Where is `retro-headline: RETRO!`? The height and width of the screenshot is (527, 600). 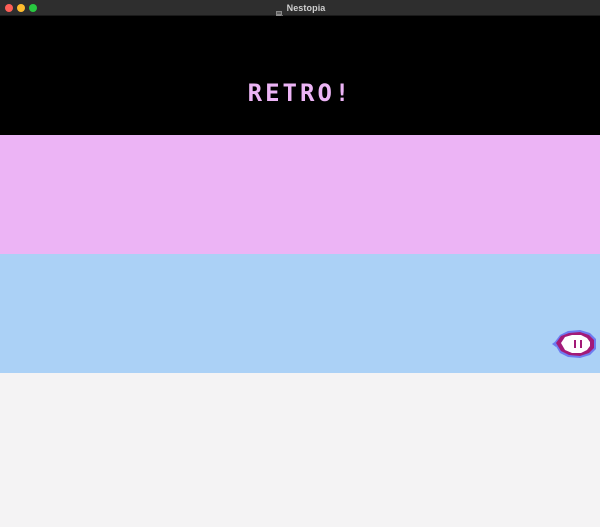
retro-headline: RETRO! is located at coordinates (300, 93).